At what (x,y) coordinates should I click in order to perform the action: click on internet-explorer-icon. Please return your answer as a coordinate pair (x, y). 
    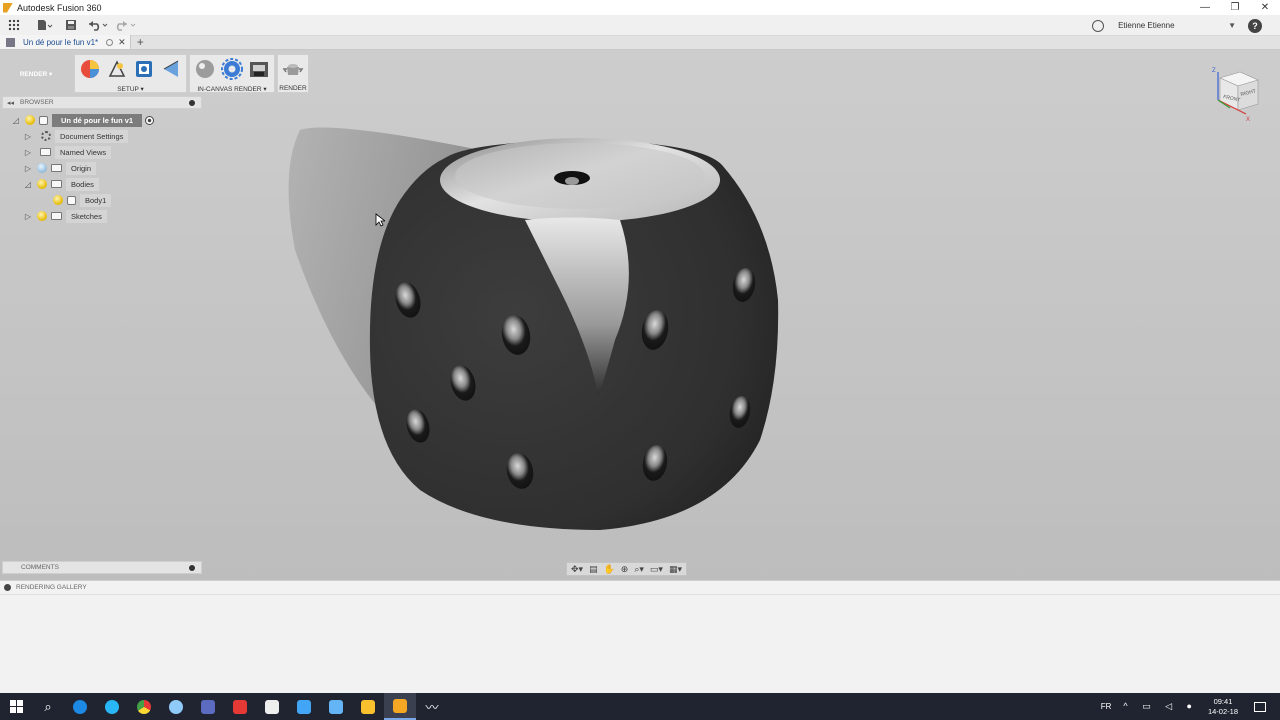
    Looking at the image, I should click on (112, 706).